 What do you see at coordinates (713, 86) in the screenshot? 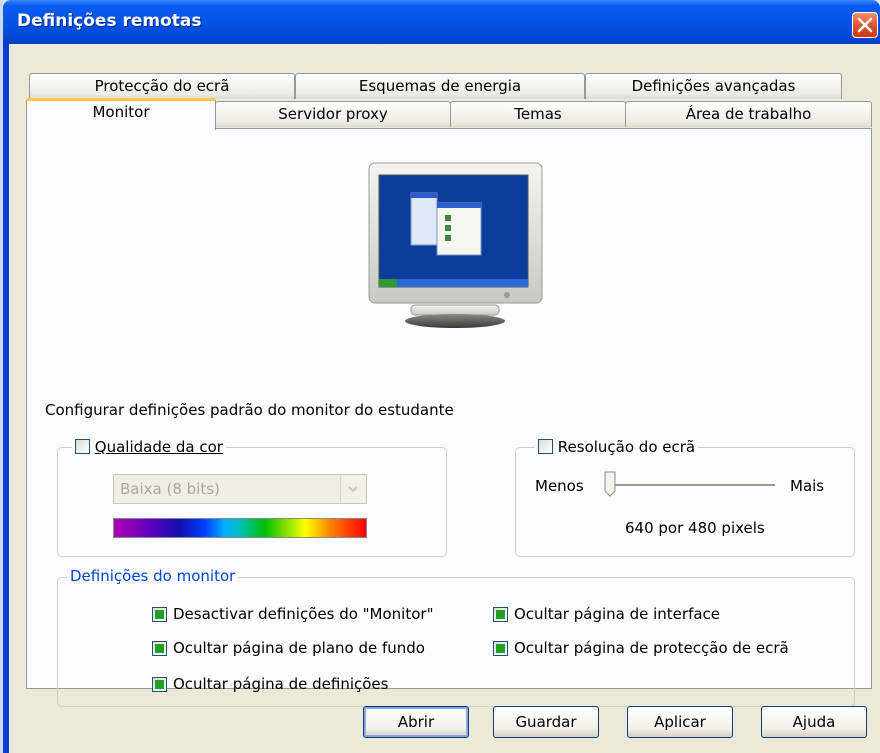
I see `tab-advanced-settings: Definições avançadas` at bounding box center [713, 86].